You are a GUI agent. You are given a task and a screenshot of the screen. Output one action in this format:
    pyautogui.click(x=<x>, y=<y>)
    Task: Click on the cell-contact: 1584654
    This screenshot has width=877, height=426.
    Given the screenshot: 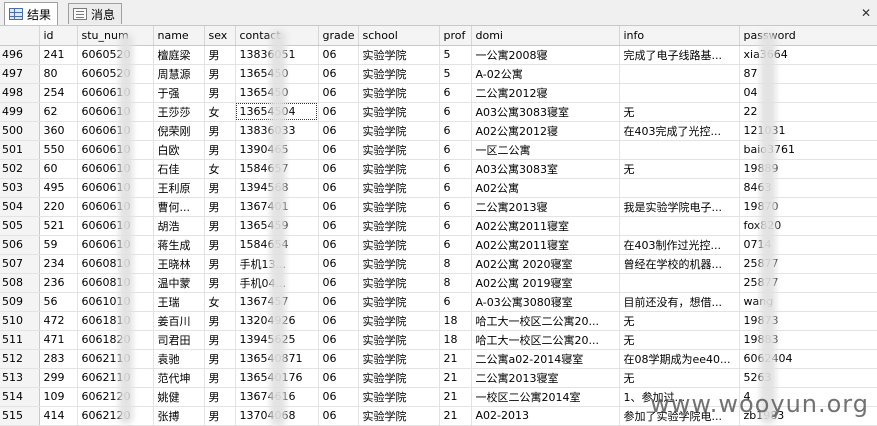 What is the action you would take?
    pyautogui.click(x=277, y=245)
    